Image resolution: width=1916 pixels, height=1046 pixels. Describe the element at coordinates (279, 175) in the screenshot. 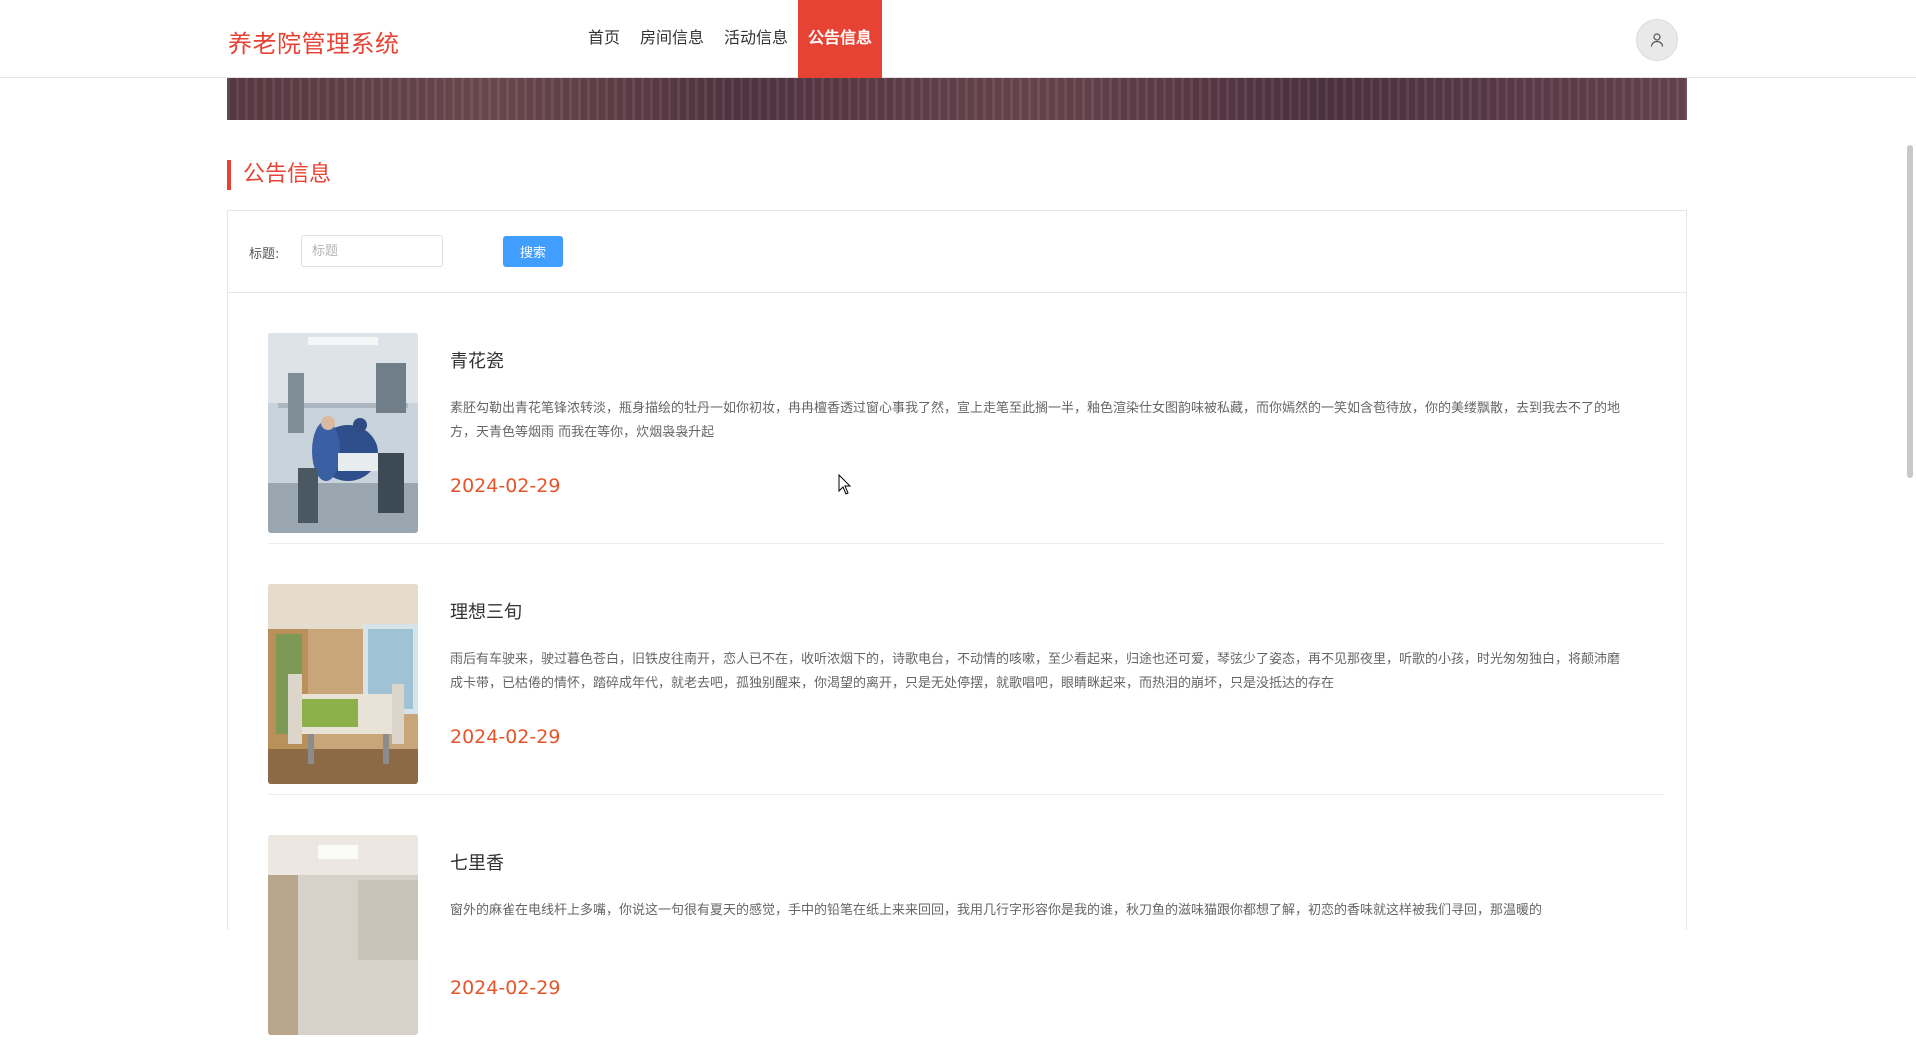

I see `section-title: 公告信息` at that location.